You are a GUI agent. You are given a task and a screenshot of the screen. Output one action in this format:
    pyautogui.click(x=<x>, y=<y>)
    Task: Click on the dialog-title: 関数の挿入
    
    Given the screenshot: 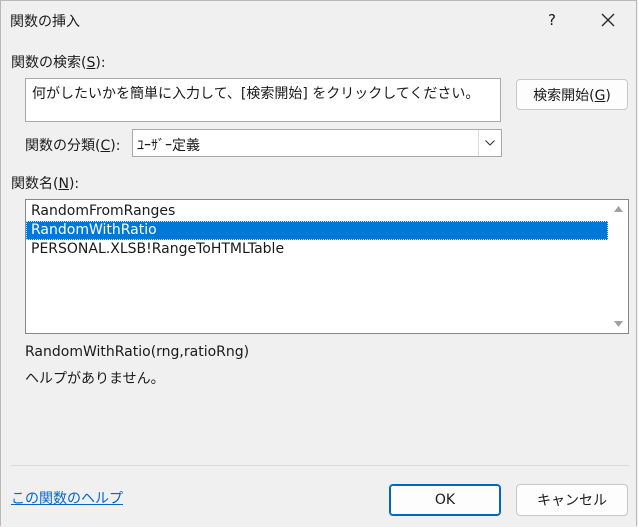 What is the action you would take?
    pyautogui.click(x=45, y=22)
    